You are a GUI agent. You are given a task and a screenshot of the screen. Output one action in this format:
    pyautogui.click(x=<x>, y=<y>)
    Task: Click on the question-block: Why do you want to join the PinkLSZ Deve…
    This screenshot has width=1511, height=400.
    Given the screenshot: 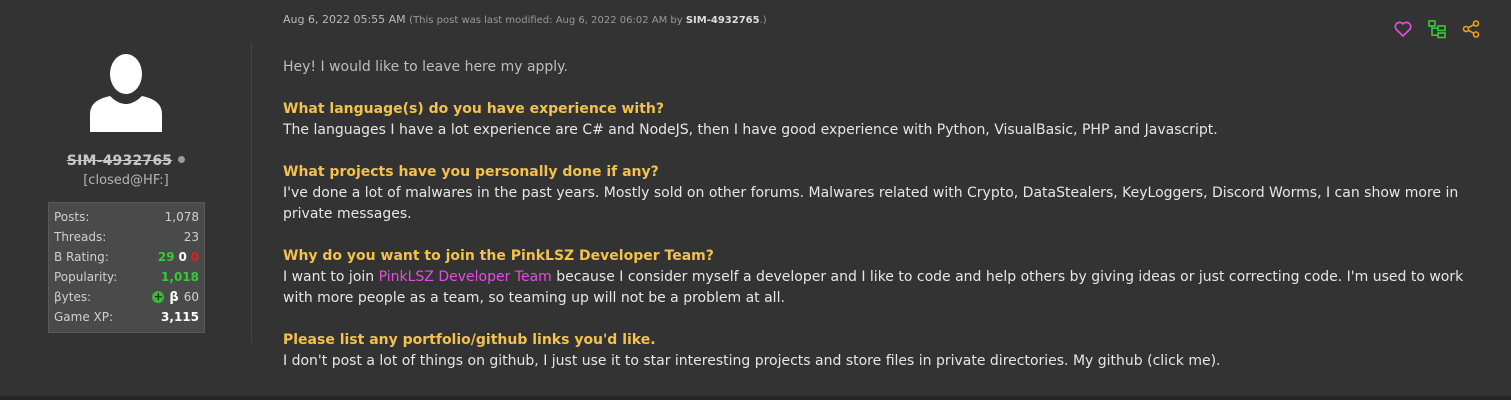 What is the action you would take?
    pyautogui.click(x=878, y=277)
    